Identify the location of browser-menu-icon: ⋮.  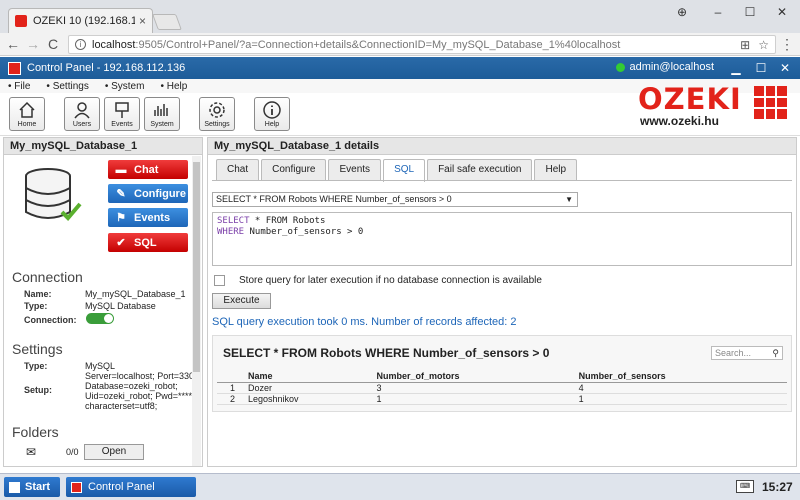
(787, 44).